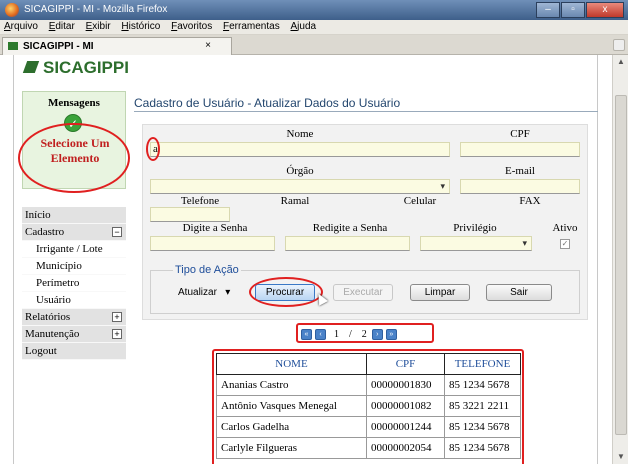 The image size is (628, 464). What do you see at coordinates (140, 27) in the screenshot?
I see `menu-historico: Histórico` at bounding box center [140, 27].